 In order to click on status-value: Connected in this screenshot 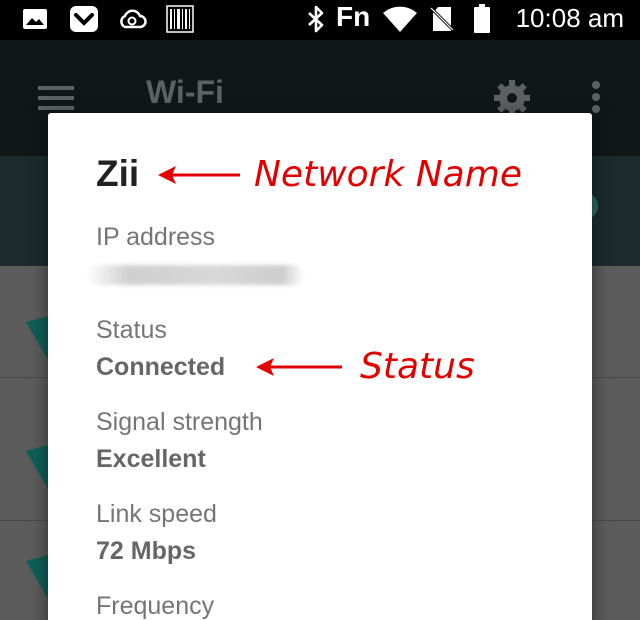, I will do `click(161, 367)`.